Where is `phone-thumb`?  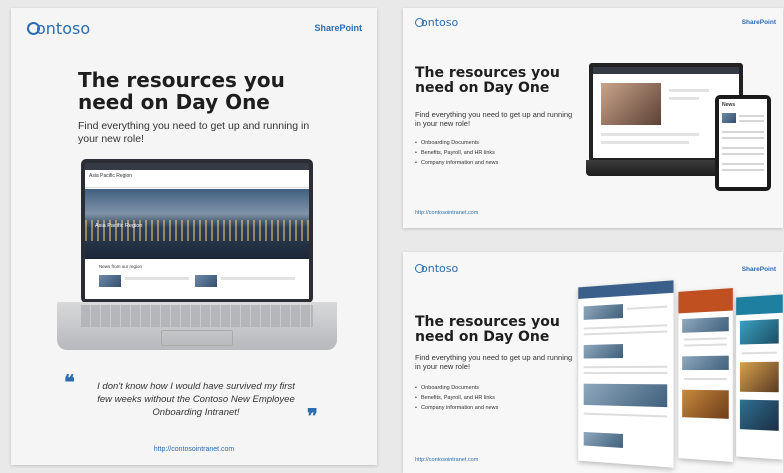 phone-thumb is located at coordinates (729, 118).